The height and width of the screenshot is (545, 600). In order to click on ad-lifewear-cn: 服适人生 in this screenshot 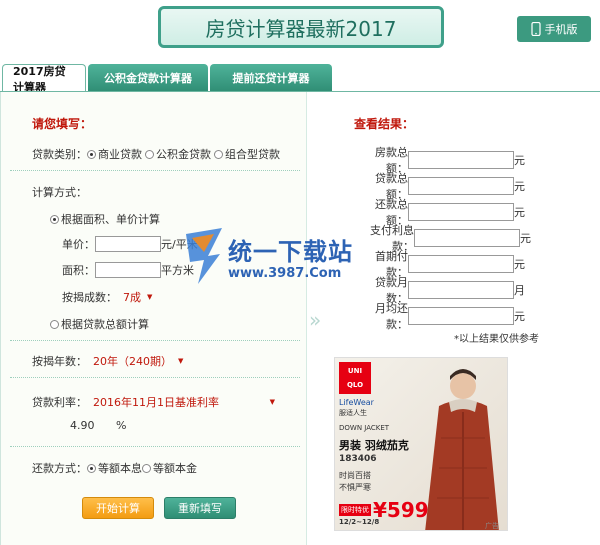, I will do `click(353, 413)`.